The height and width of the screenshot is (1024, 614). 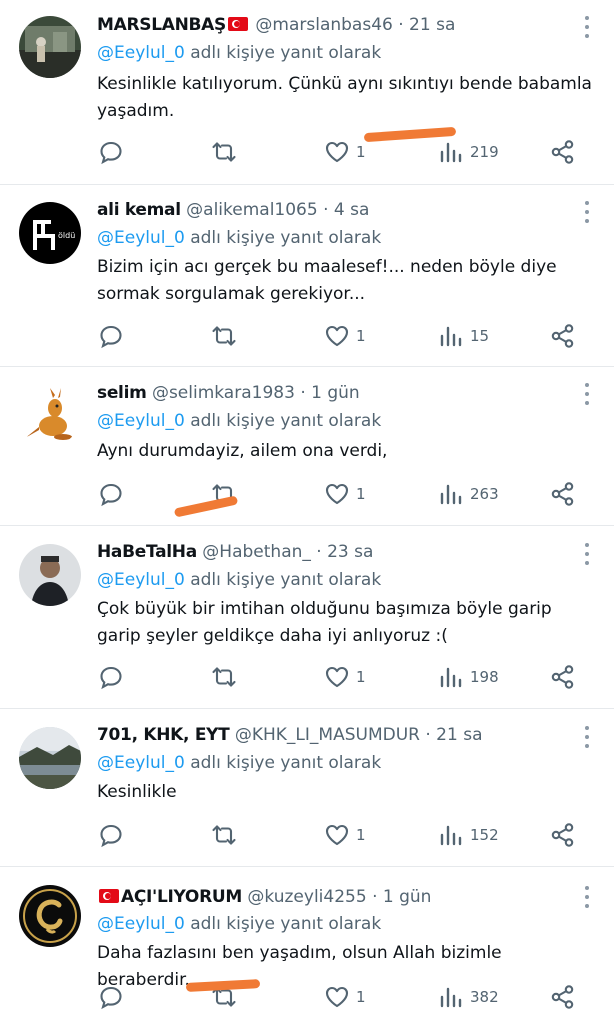 I want to click on view-count: 382, so click(x=484, y=997).